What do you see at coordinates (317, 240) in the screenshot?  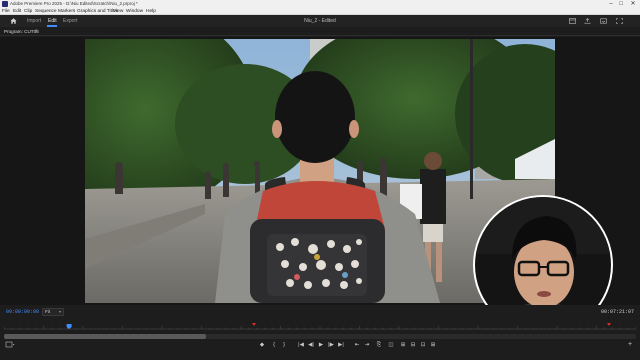 I see `backpack` at bounding box center [317, 240].